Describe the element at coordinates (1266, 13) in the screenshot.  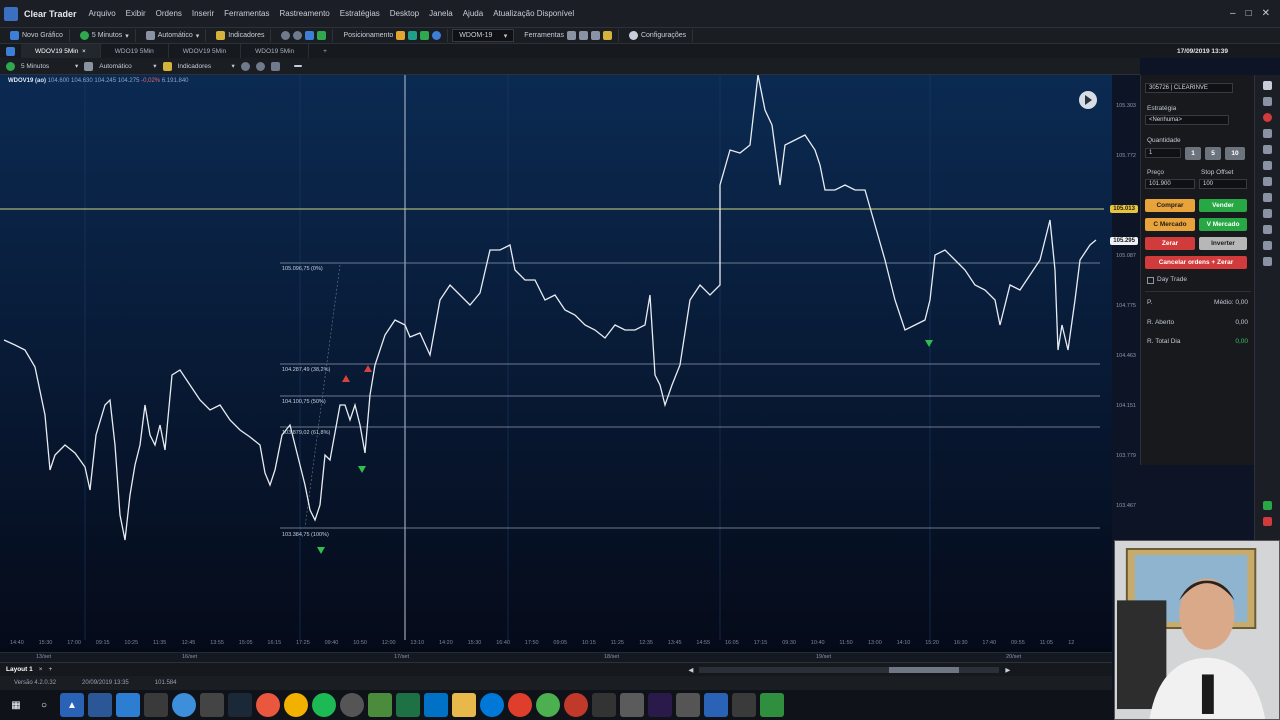
I see `close-icon: ✕` at that location.